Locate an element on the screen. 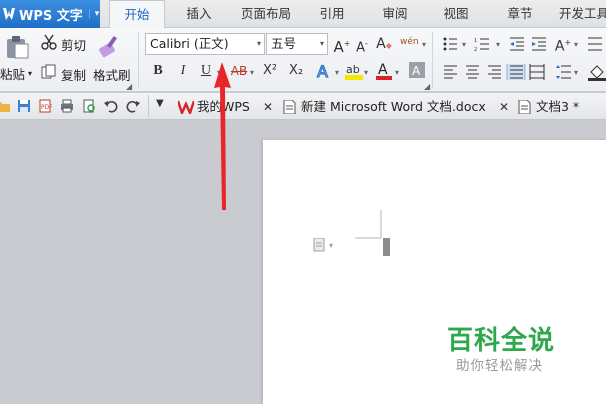 The image size is (606, 404). font-family-select: Calibri (正文) ▾ is located at coordinates (205, 44).